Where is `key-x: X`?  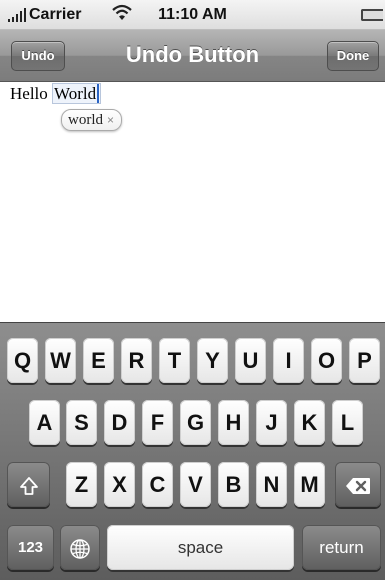
key-x: X is located at coordinates (119, 484).